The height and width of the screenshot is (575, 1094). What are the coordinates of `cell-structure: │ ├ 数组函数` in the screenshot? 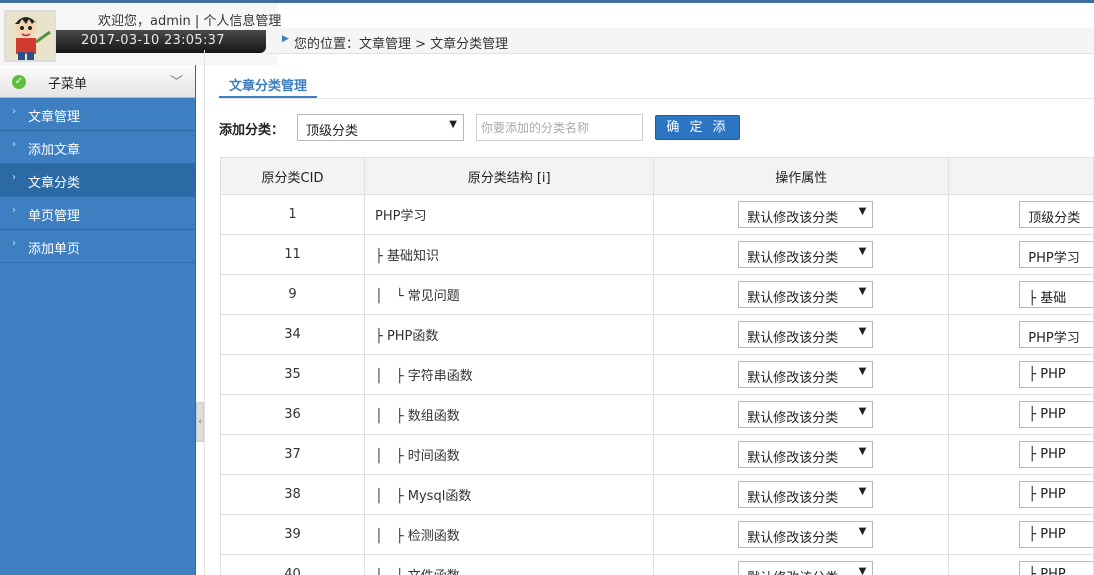 It's located at (509, 414).